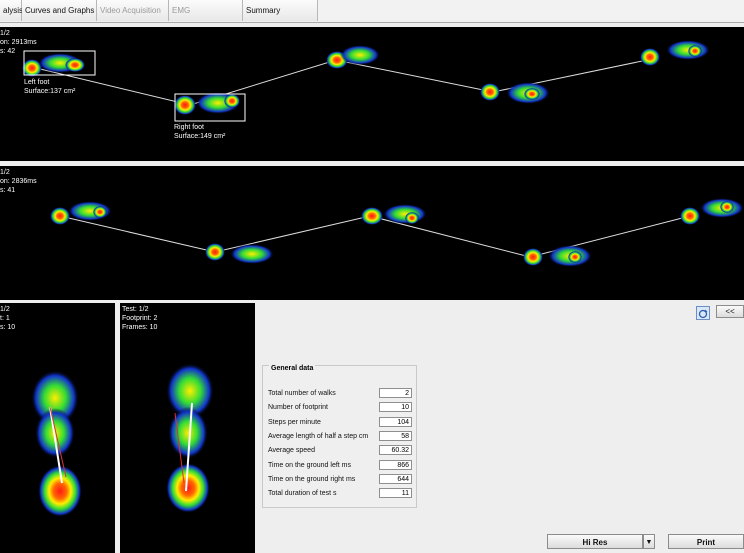 This screenshot has height=553, width=744. What do you see at coordinates (11, 10) in the screenshot?
I see `tab-analysis: alysis` at bounding box center [11, 10].